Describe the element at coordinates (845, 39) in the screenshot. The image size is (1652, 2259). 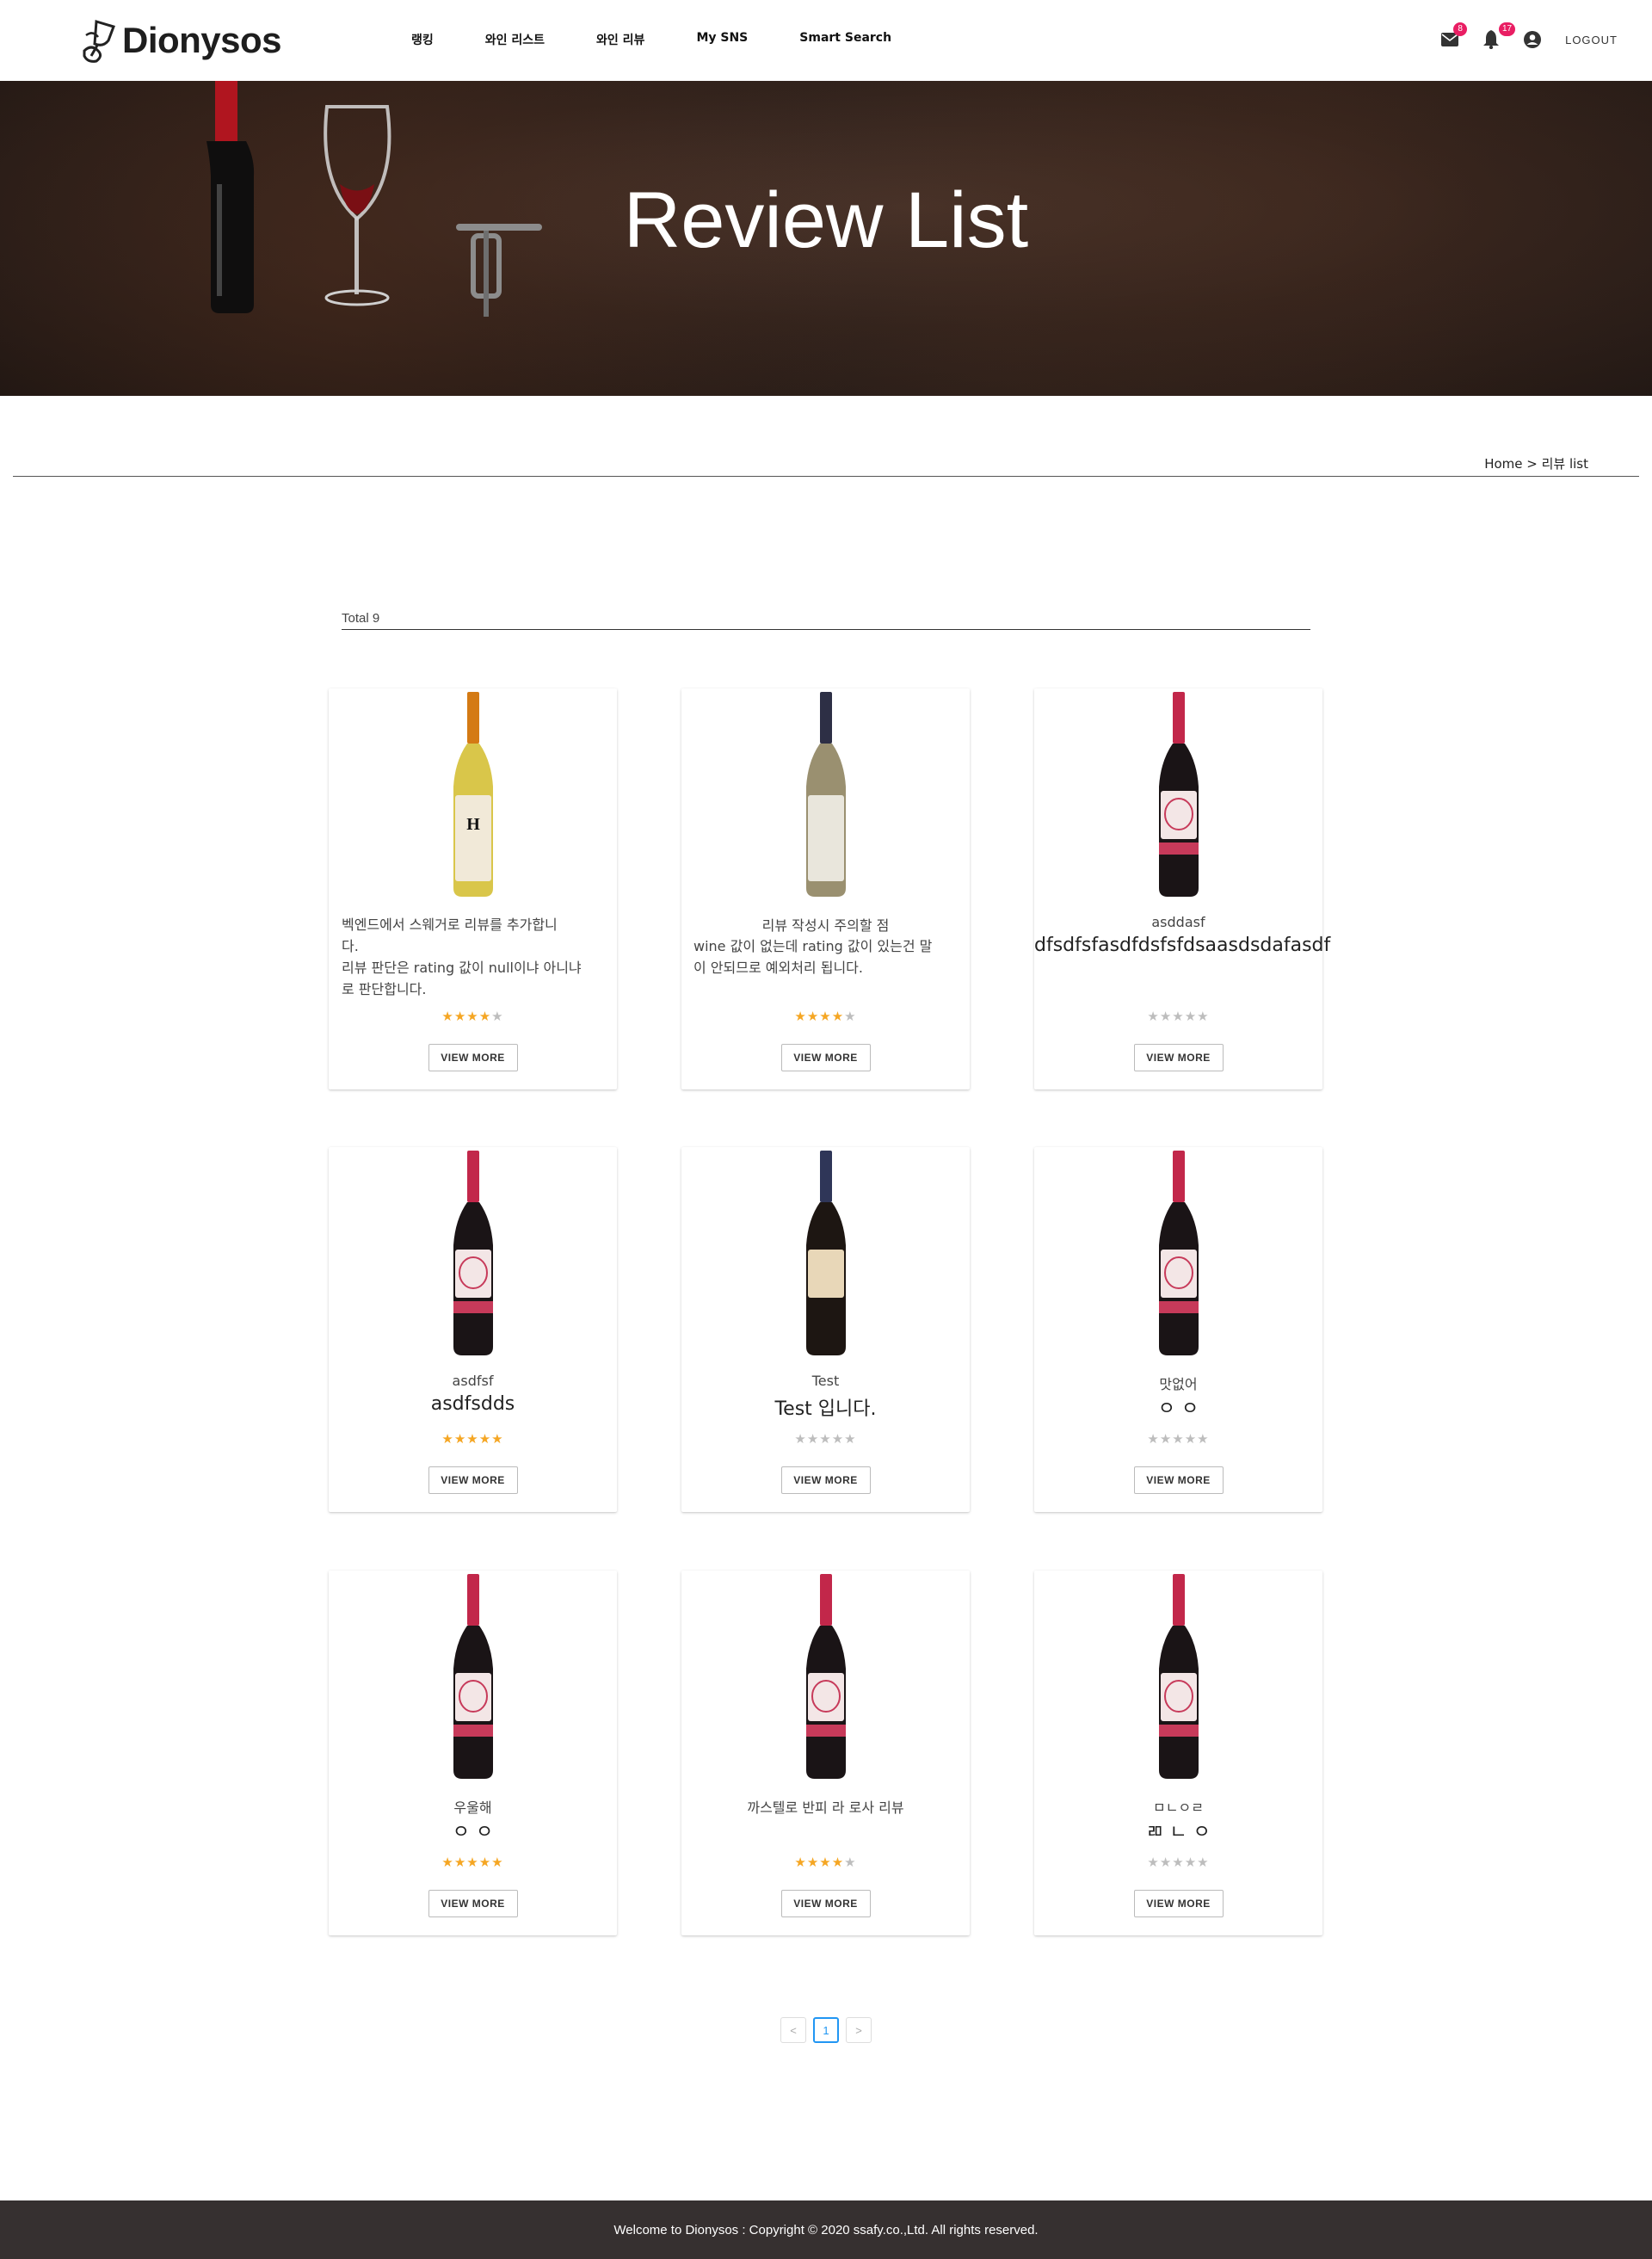
I see `nav-smart-search: Smart Search` at that location.